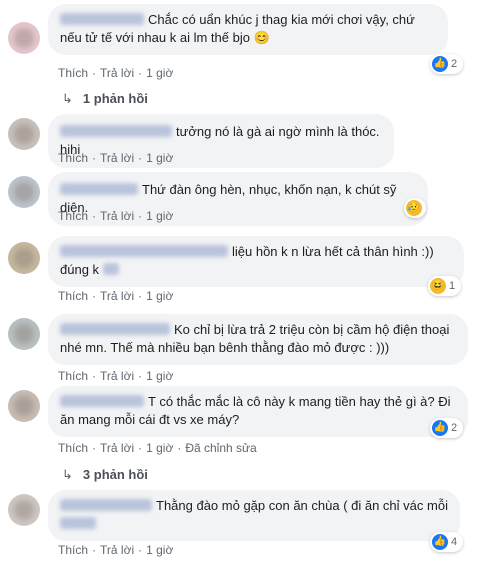 The image size is (494, 564). I want to click on comment-text: liệu hồn k n lừa hết cả thân hình :)), so click(333, 251).